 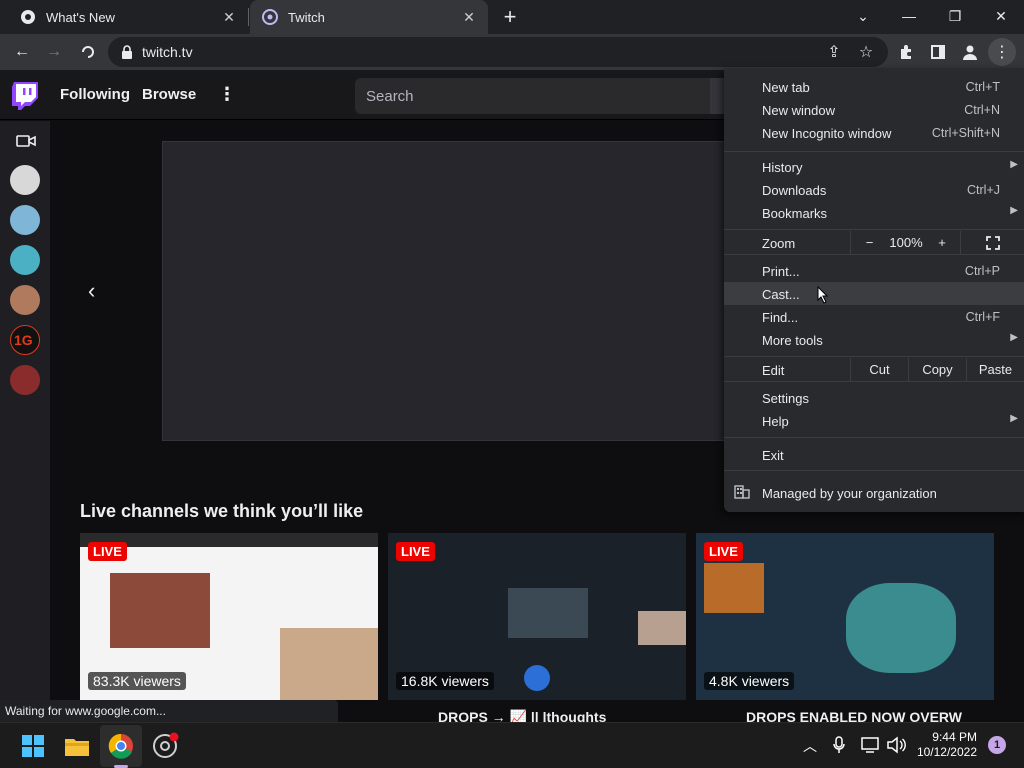 What do you see at coordinates (863, 16) in the screenshot?
I see `tab-search-icon: ⌄` at bounding box center [863, 16].